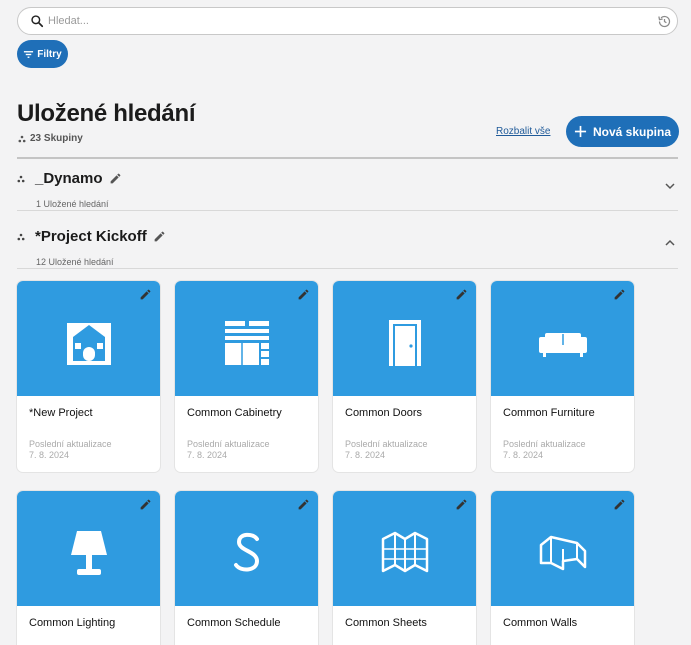 Image resolution: width=691 pixels, height=645 pixels. What do you see at coordinates (29, 54) in the screenshot?
I see `filter-icon` at bounding box center [29, 54].